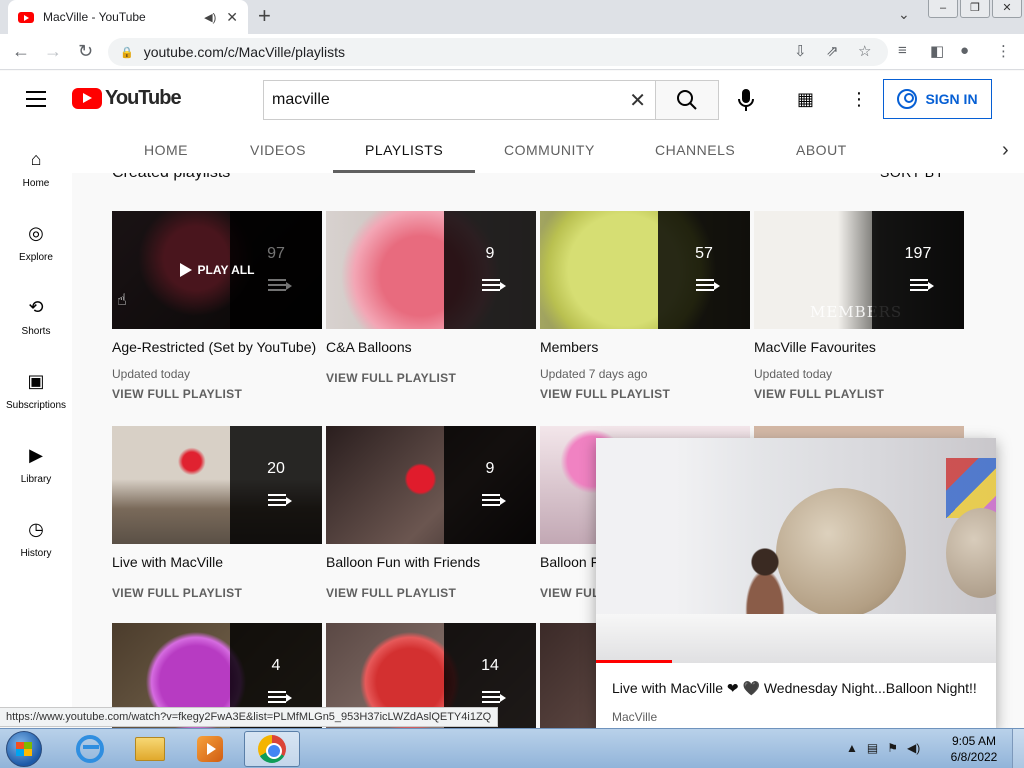 This screenshot has height=768, width=1024. Describe the element at coordinates (404, 151) in the screenshot. I see `tab-playlists: PLAYLISTS` at that location.